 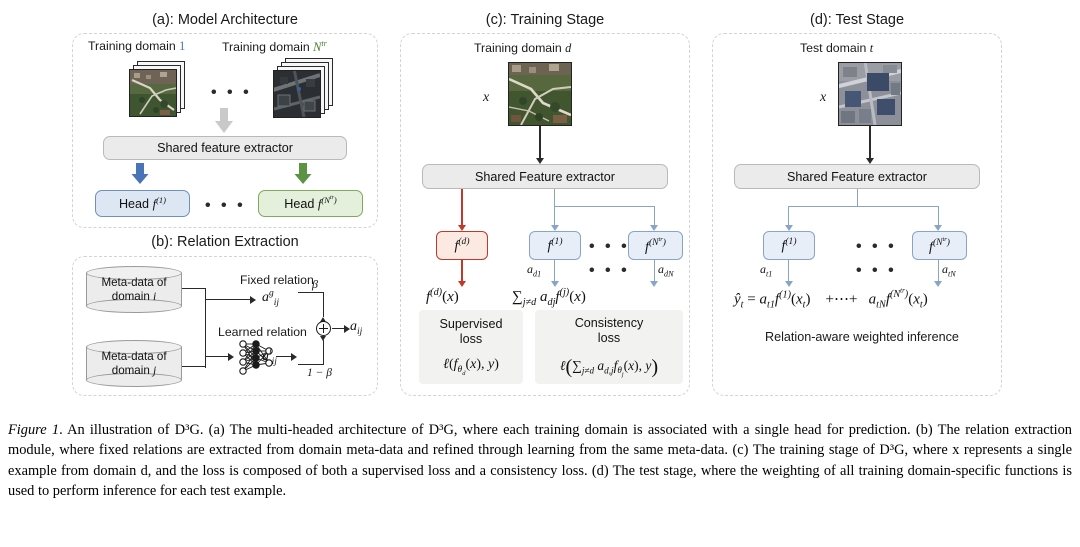 I want to click on panel-c-input-line, so click(x=540, y=142).